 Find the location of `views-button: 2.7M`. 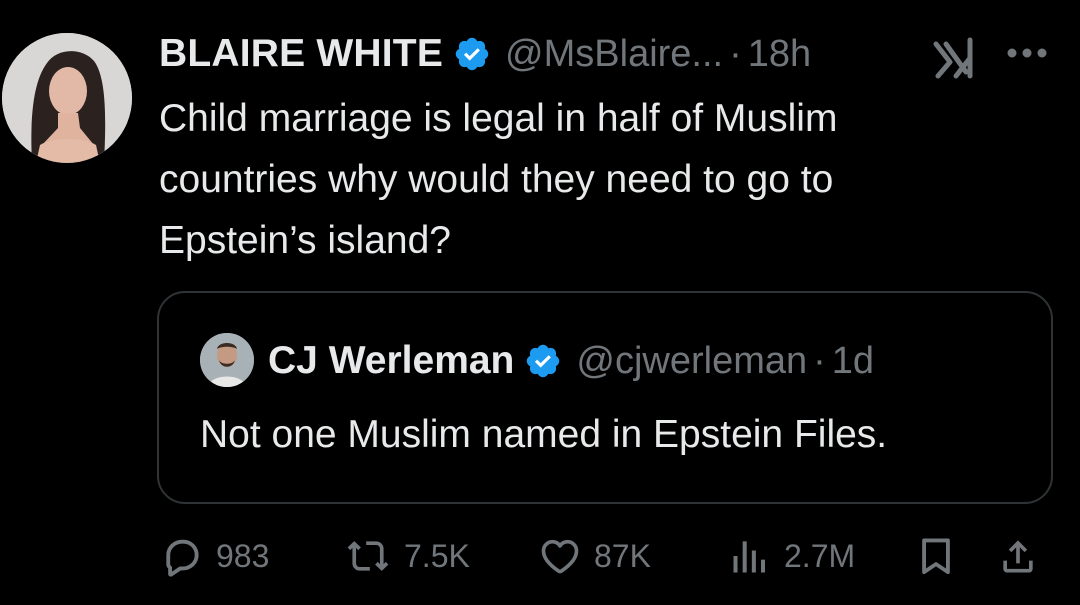

views-button: 2.7M is located at coordinates (791, 556).